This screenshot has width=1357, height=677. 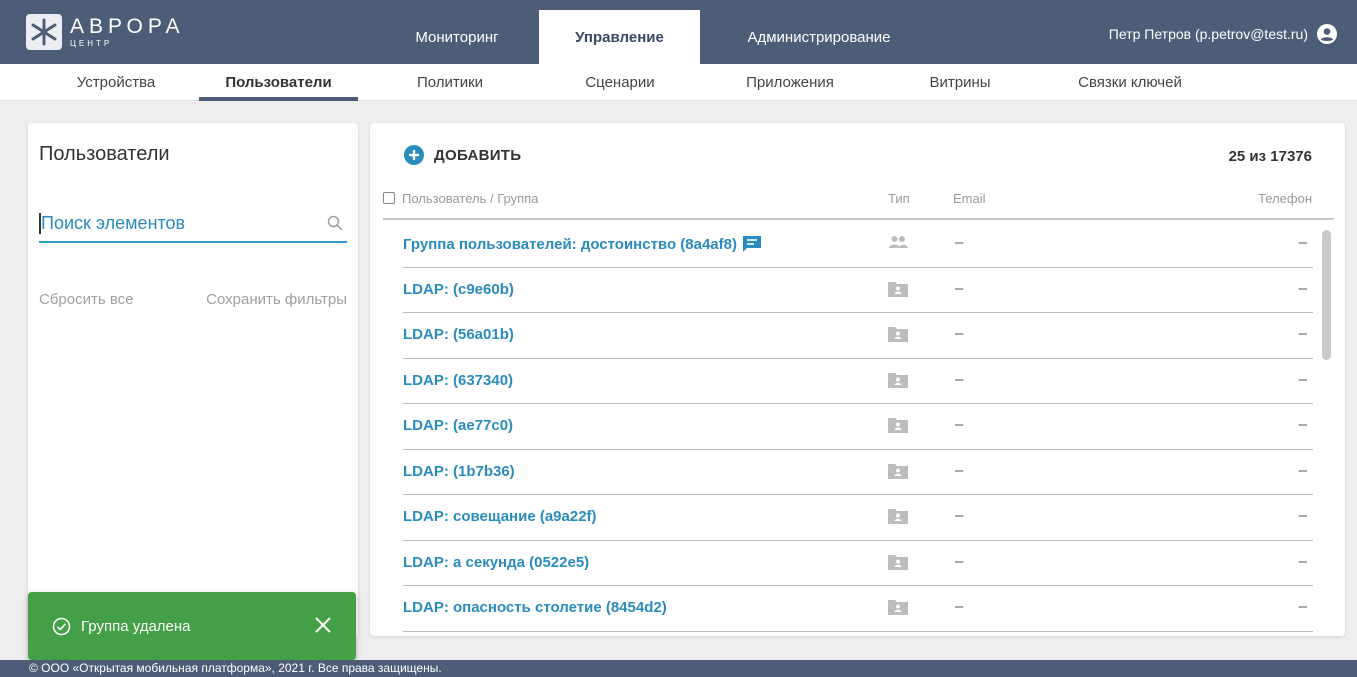 I want to click on table-row: LDAP: а секунда (0522e5) – –, so click(x=858, y=563).